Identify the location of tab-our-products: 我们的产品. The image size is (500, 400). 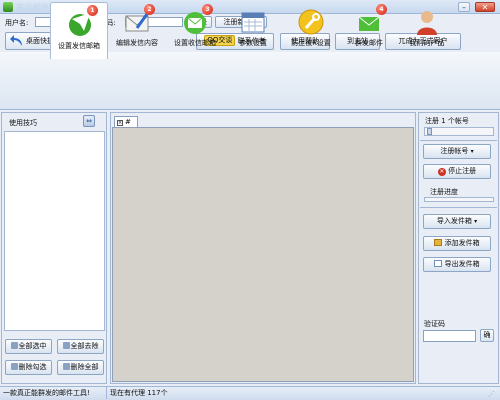
(427, 29).